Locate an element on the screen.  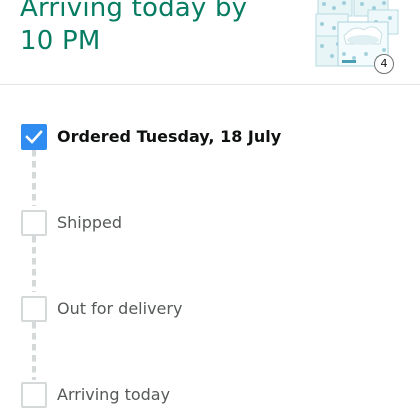
checkbox-checked-icon is located at coordinates (34, 137).